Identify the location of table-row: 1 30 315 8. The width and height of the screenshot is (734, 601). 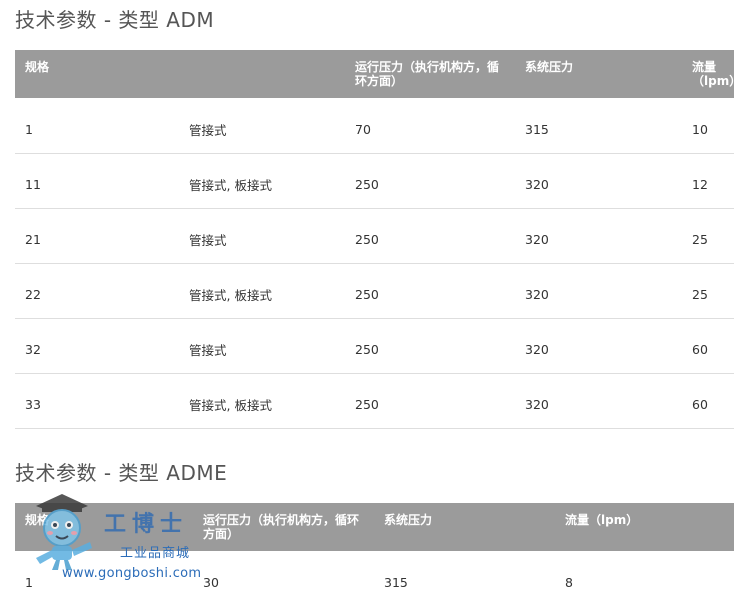
(374, 576).